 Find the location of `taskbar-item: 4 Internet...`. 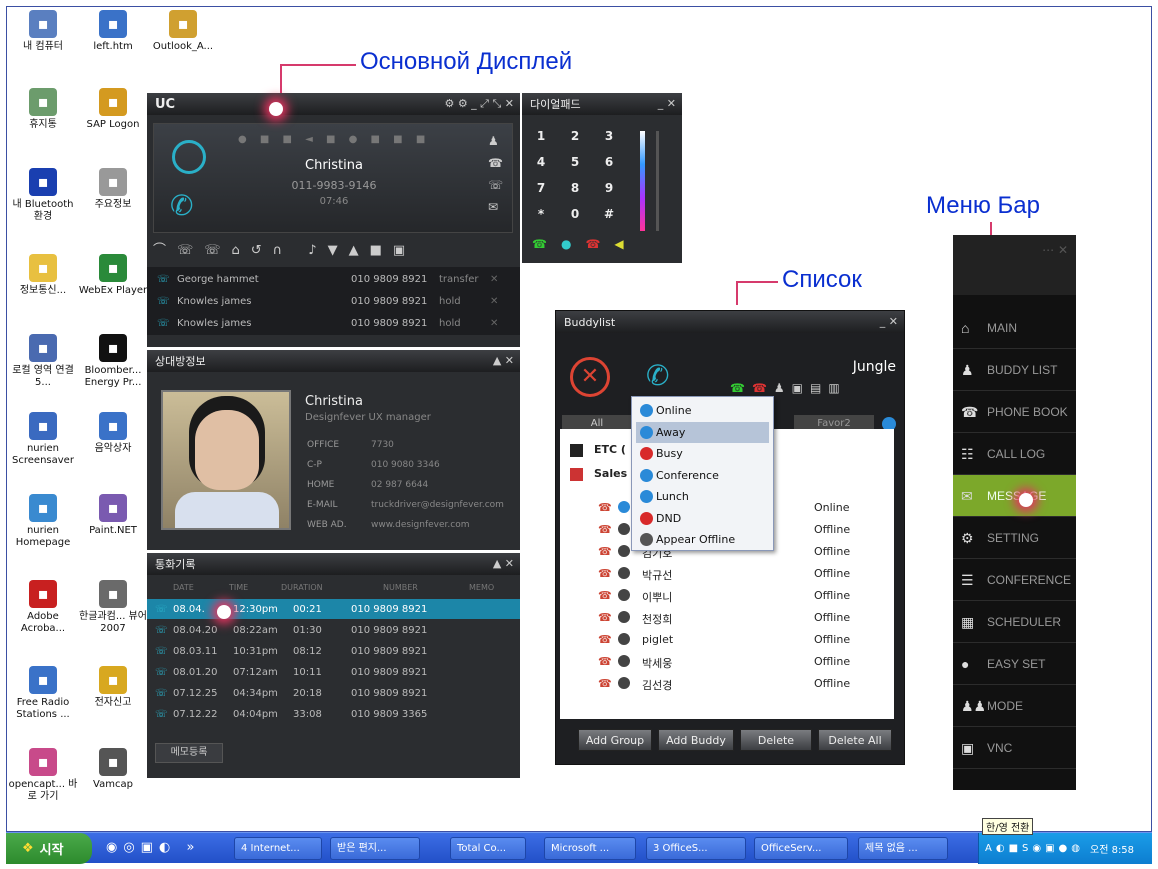

taskbar-item: 4 Internet... is located at coordinates (278, 848).